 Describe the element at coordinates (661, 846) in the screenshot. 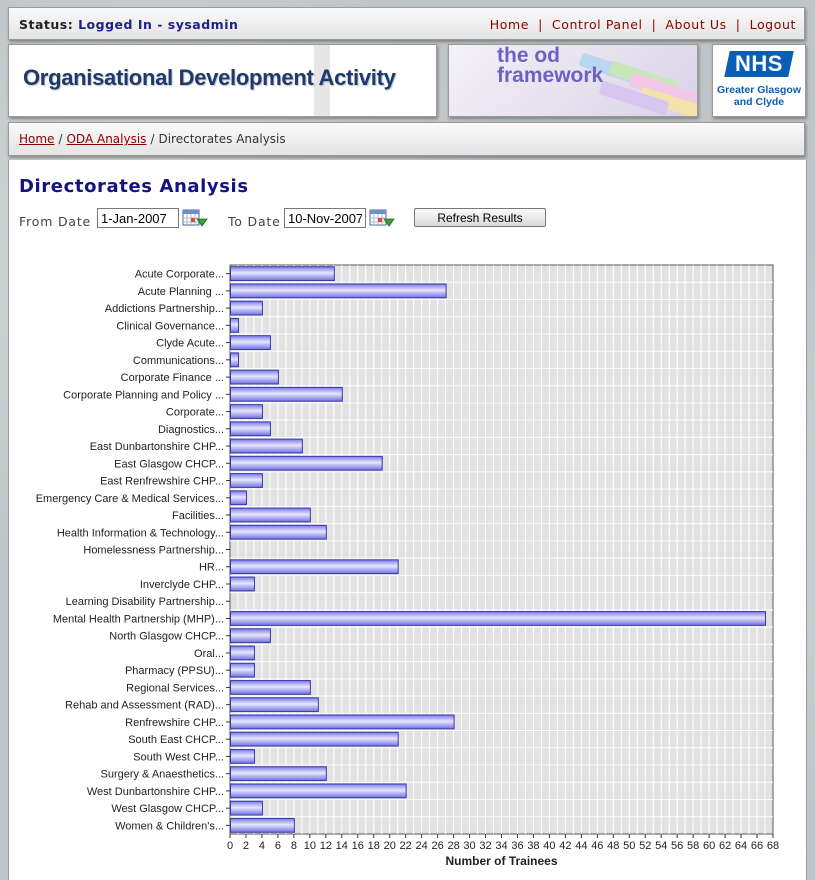

I see `x-tick-label: 54` at that location.